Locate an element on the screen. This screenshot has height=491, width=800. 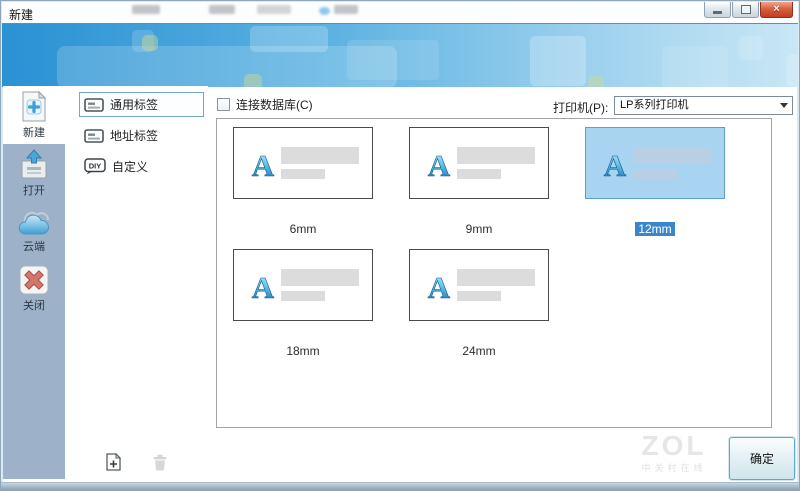
sidebar-item-cloud: 云端 is located at coordinates (34, 231).